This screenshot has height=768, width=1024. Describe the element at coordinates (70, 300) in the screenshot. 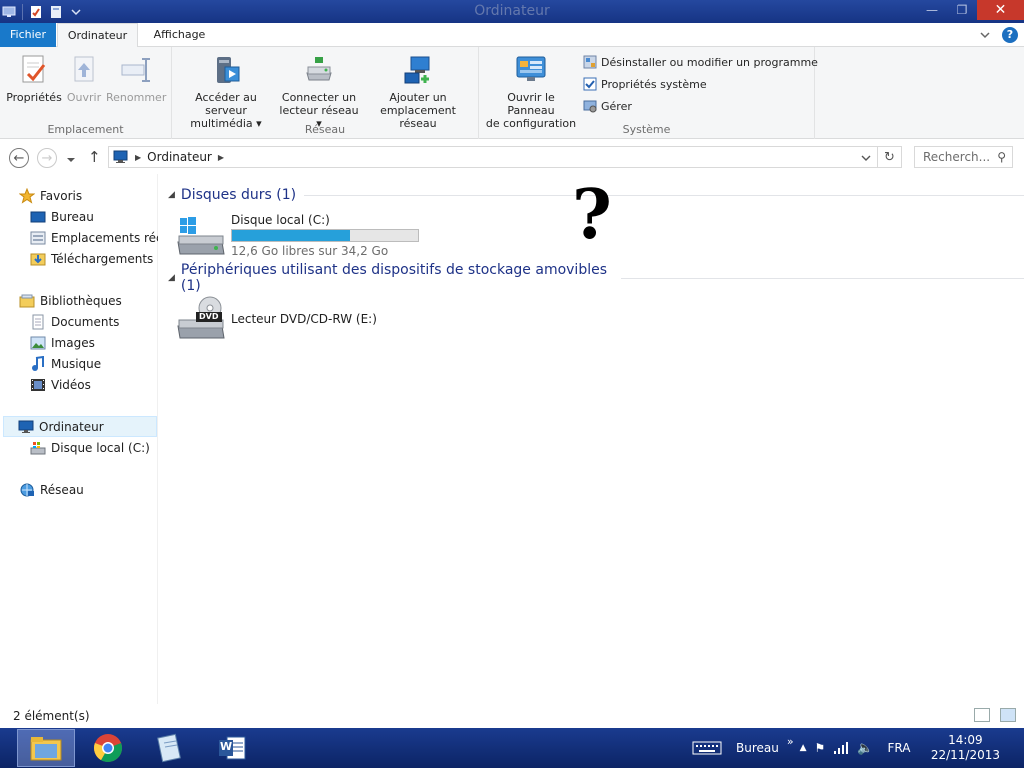

I see `nav-item-libraries: Bibliothèques` at that location.